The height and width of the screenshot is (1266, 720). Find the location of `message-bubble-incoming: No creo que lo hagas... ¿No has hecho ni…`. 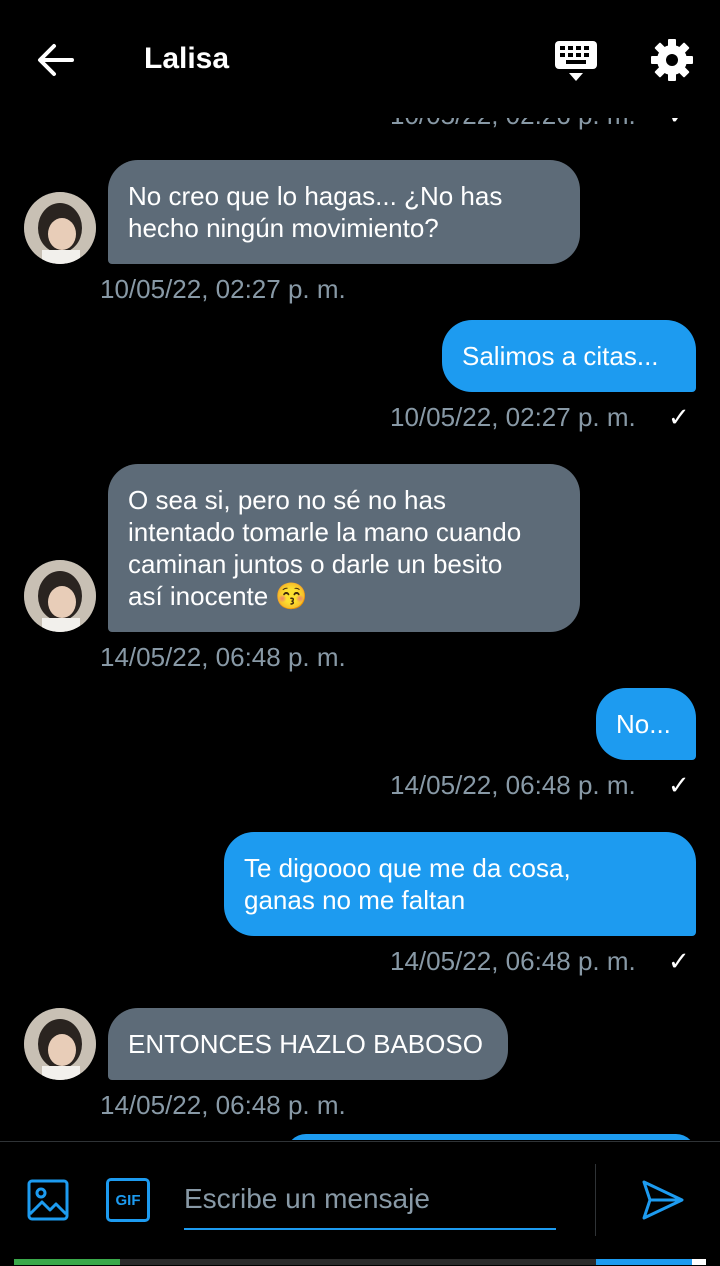

message-bubble-incoming: No creo que lo hagas... ¿No has hecho ni… is located at coordinates (344, 212).